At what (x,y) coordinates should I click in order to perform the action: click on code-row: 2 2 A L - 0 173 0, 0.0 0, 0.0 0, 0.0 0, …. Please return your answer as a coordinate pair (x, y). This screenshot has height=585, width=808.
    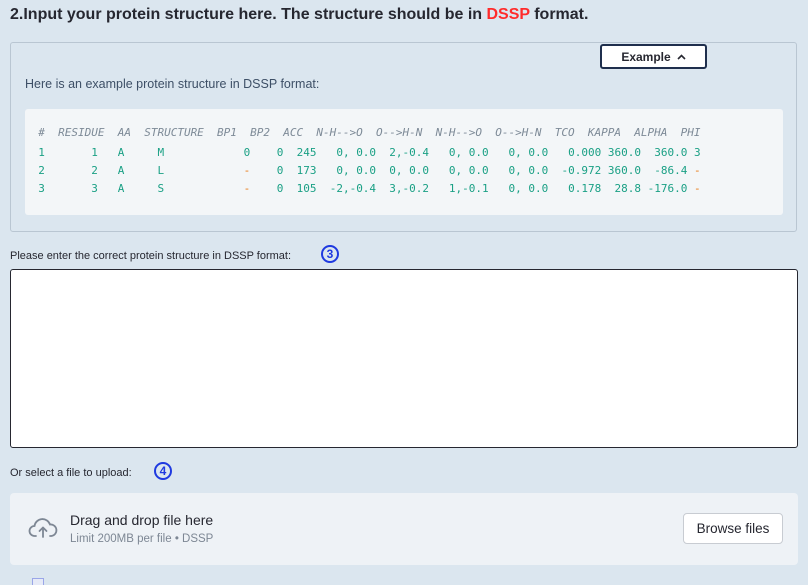
    Looking at the image, I should click on (363, 172).